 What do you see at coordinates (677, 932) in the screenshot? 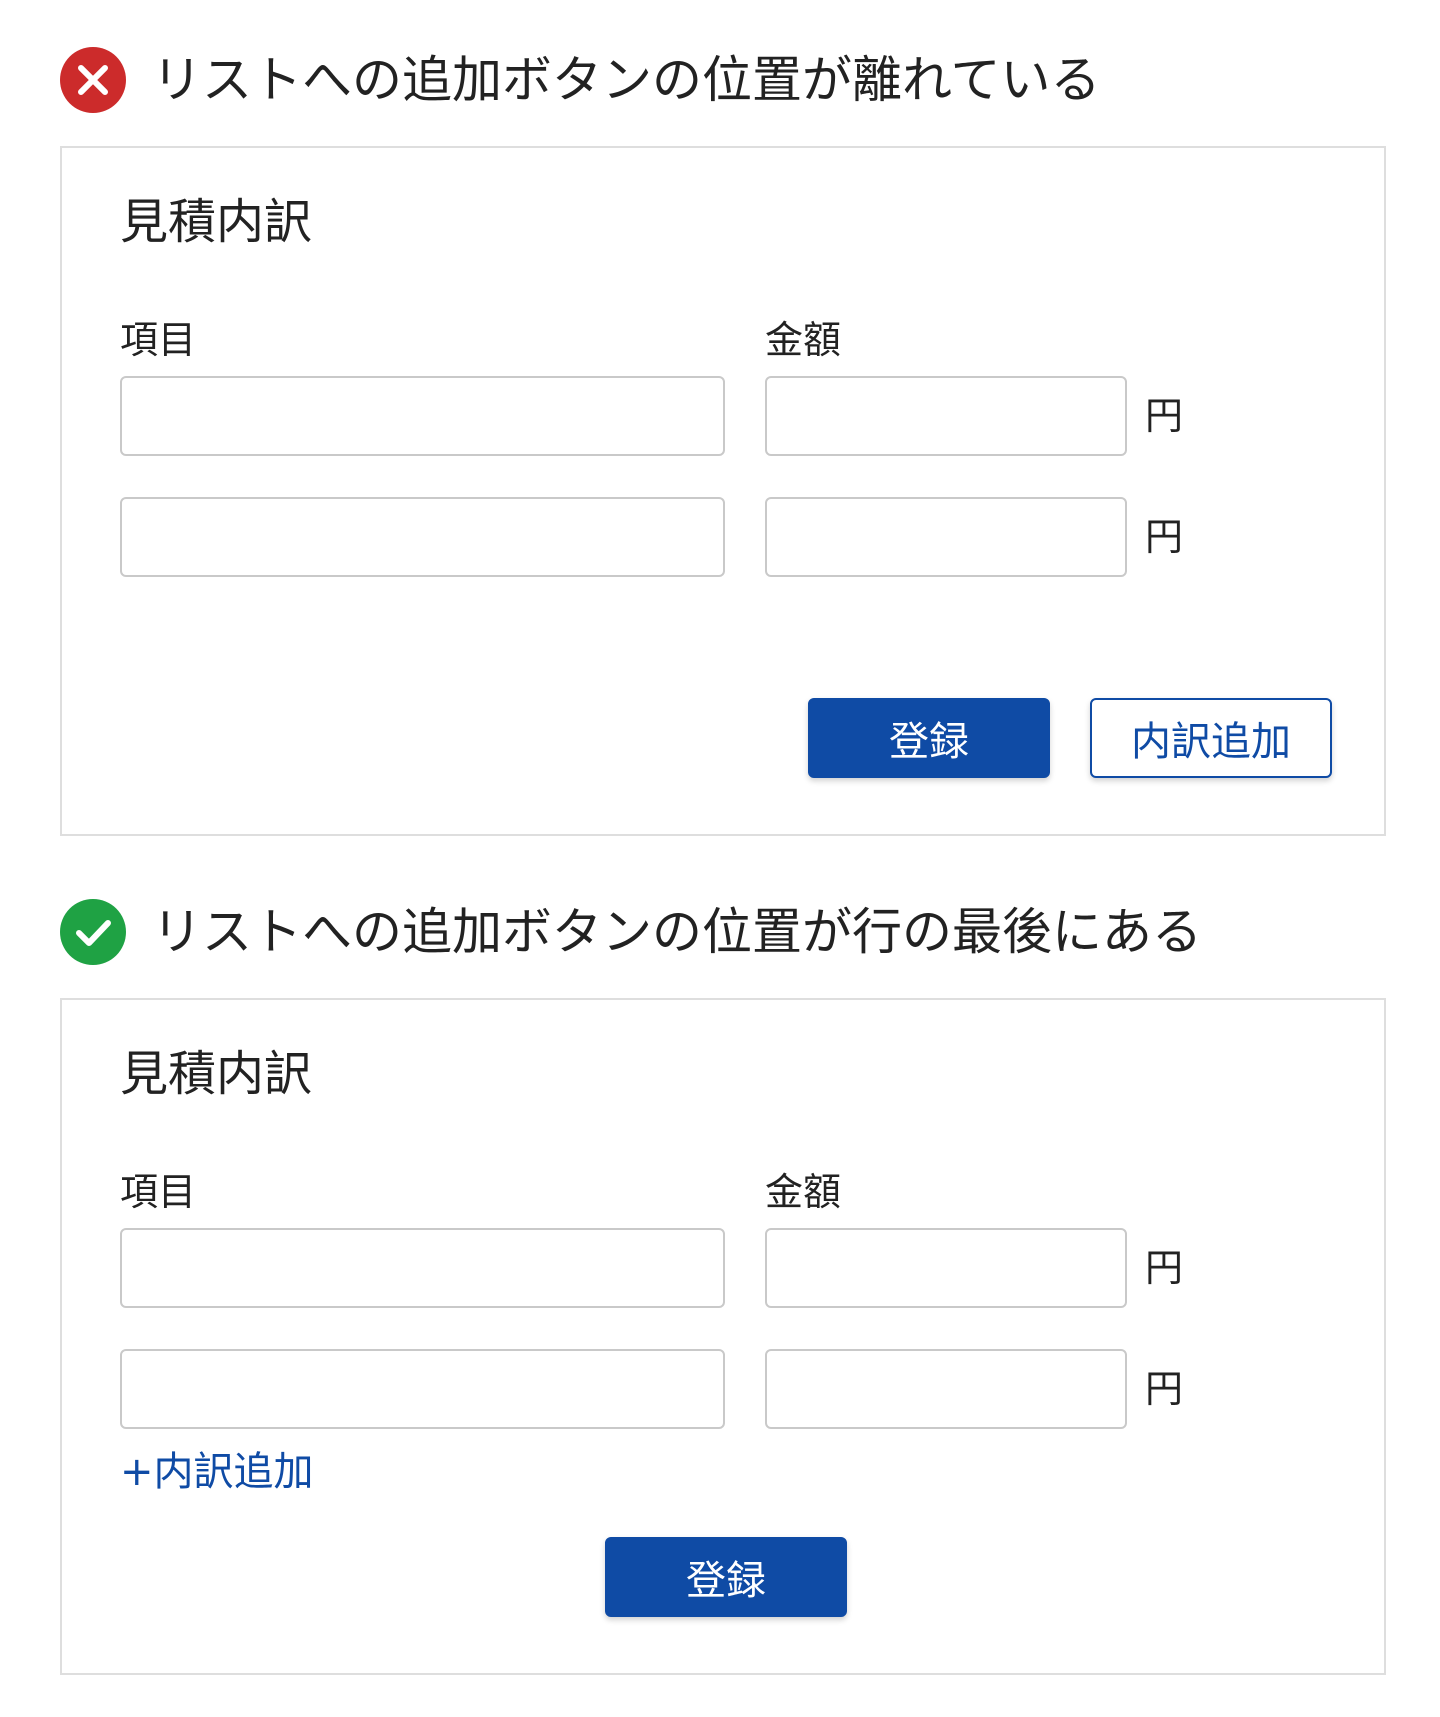
I see `good-example-heading-text: リストへの追加ボタンの位置が行の最後にある` at bounding box center [677, 932].